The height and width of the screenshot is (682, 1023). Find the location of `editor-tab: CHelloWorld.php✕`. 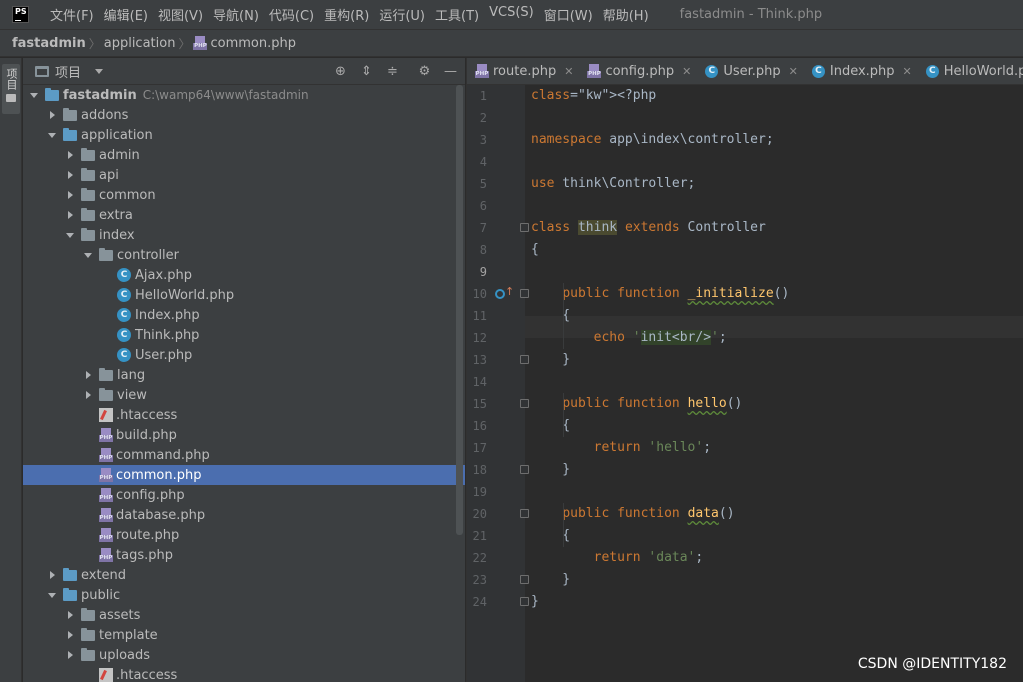

editor-tab: CHelloWorld.php✕ is located at coordinates (970, 71).